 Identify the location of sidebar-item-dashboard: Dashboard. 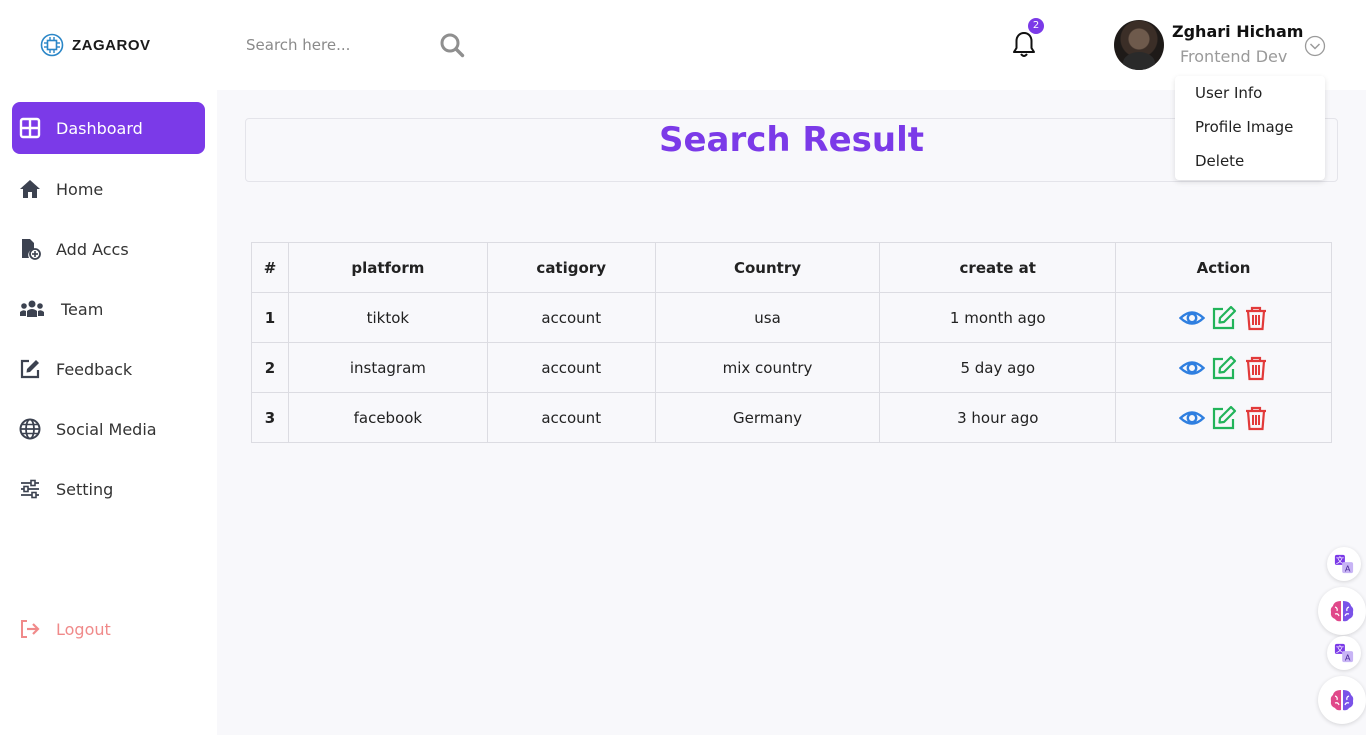
(108, 128).